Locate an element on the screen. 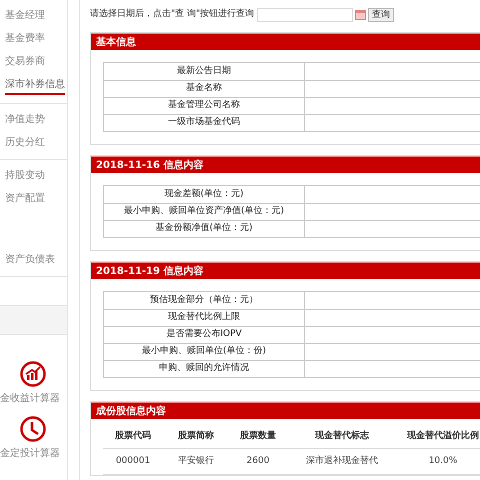  sidebar-link: 持股变动 is located at coordinates (25, 176).